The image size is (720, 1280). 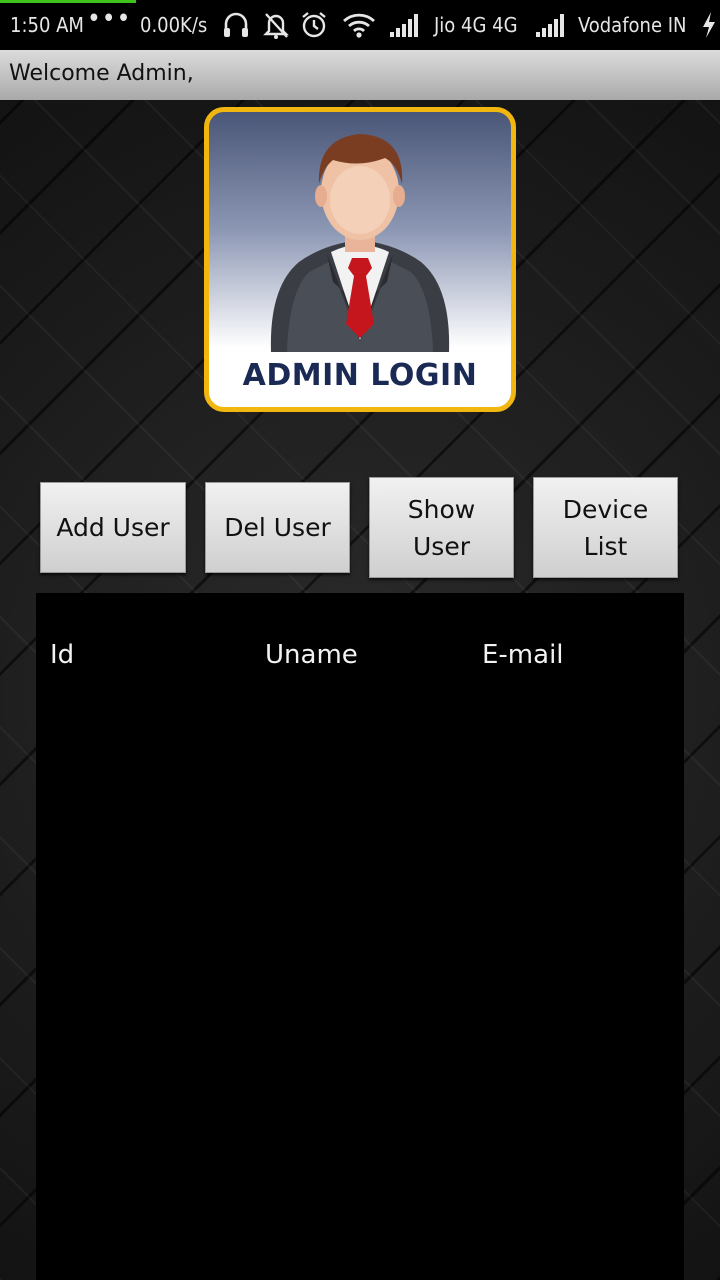 What do you see at coordinates (62, 655) in the screenshot?
I see `column-header-id: Id` at bounding box center [62, 655].